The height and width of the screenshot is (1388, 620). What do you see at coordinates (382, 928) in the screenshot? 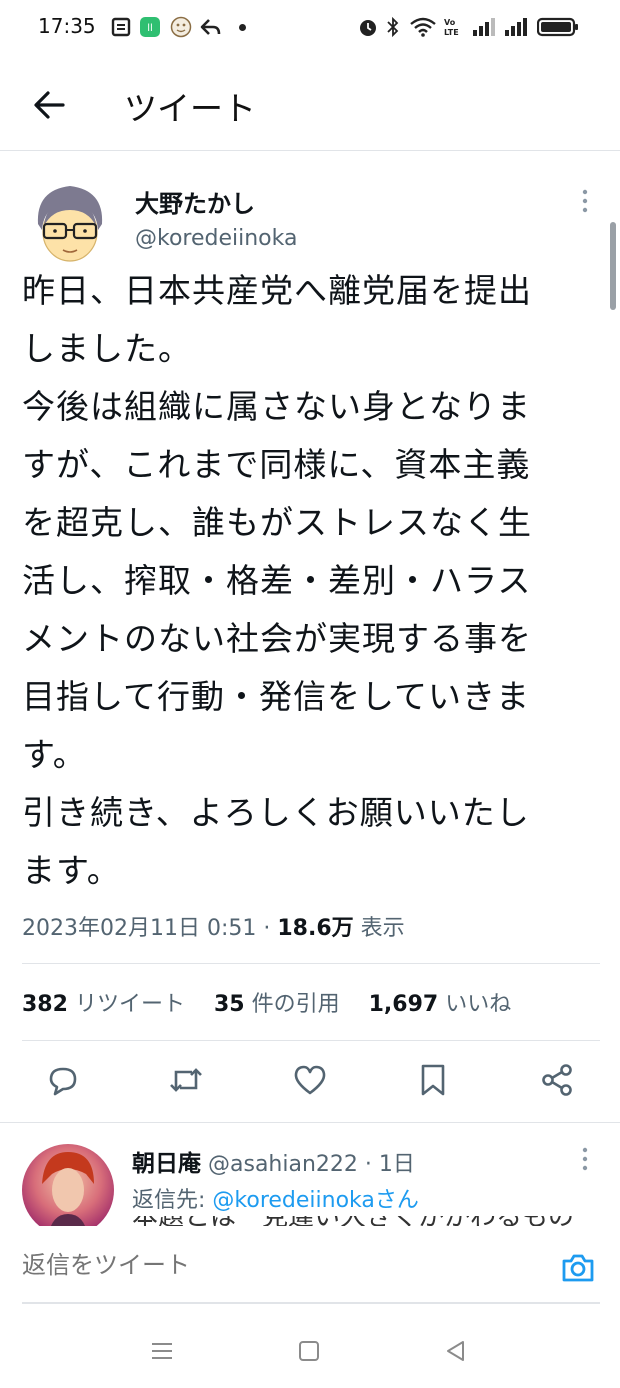
I see `views-label: 表示` at bounding box center [382, 928].